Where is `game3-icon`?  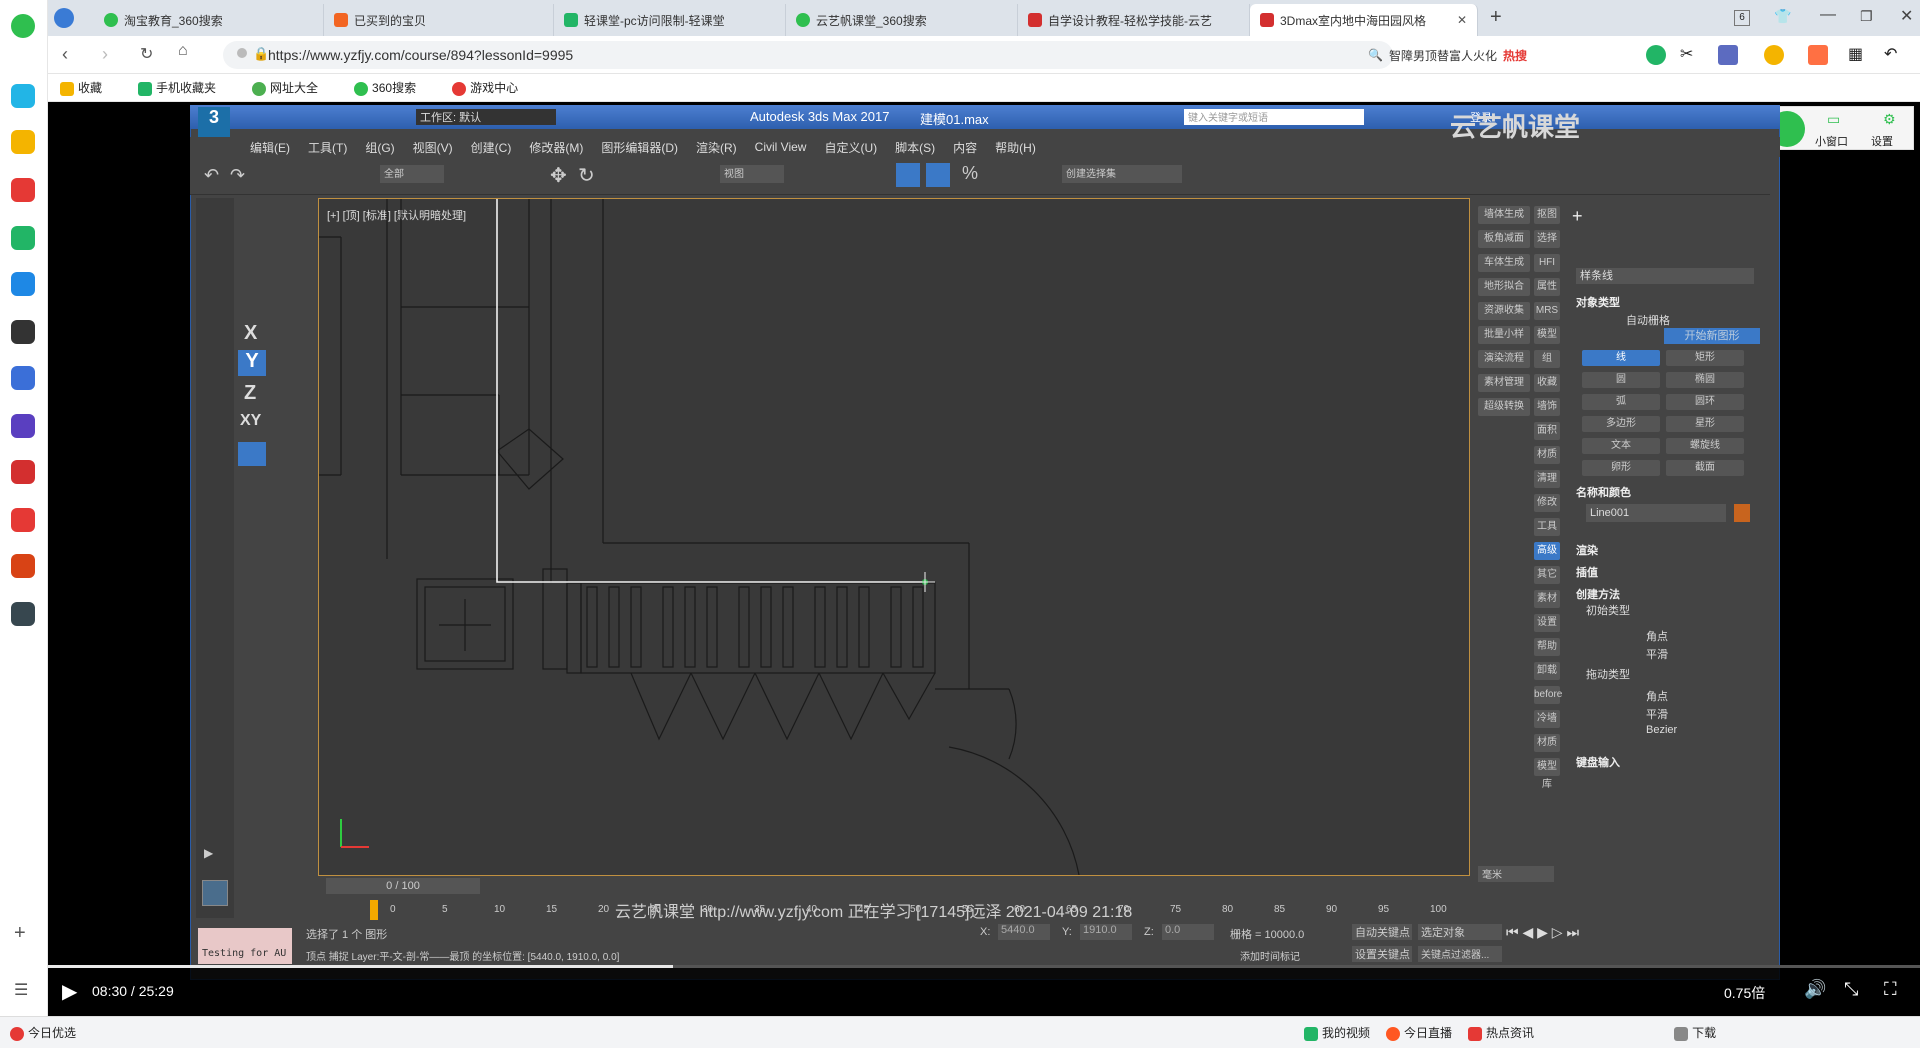
game3-icon is located at coordinates (23, 614).